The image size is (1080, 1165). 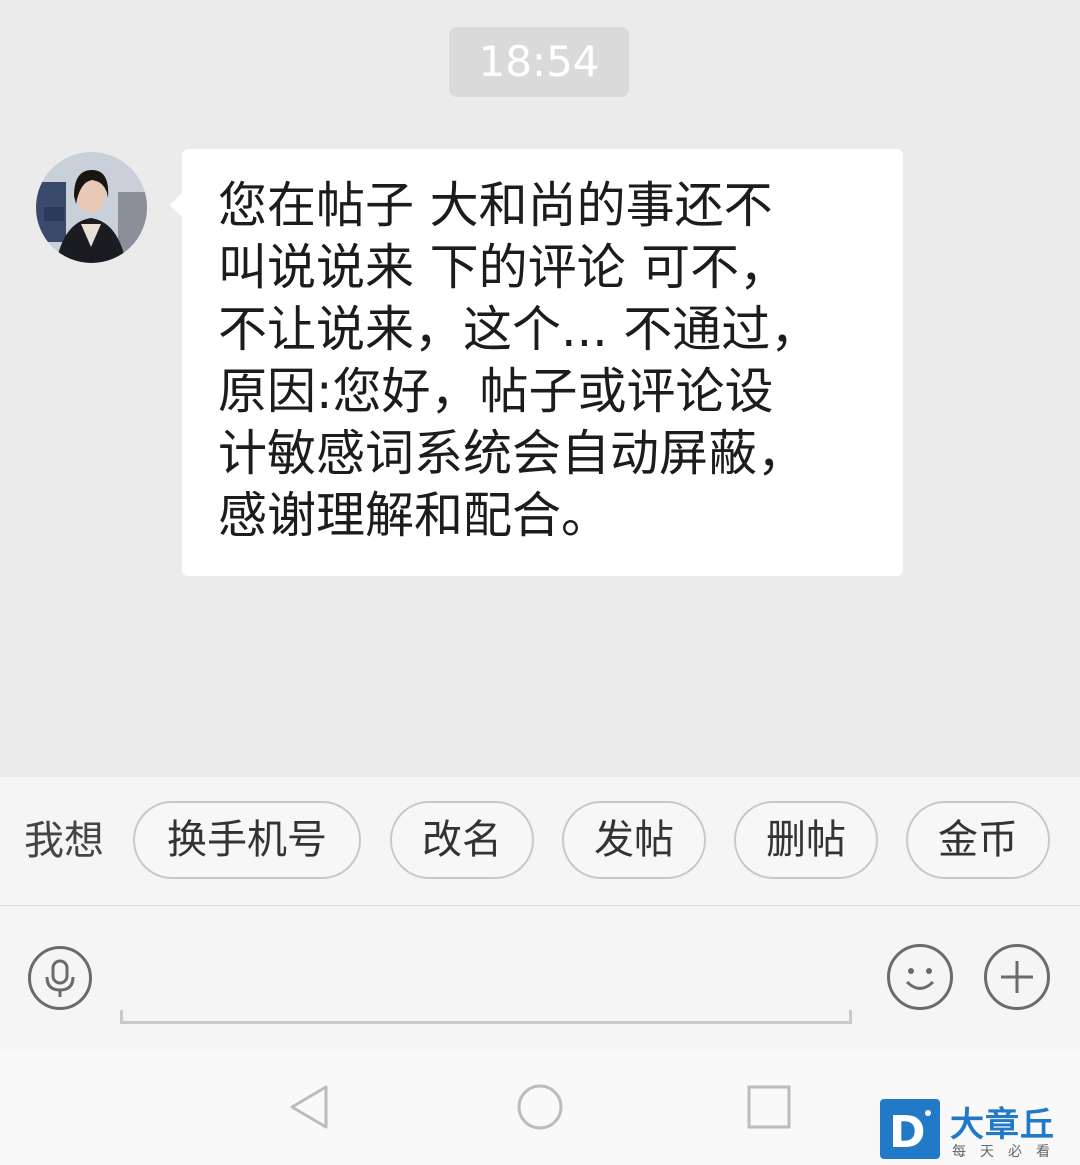 I want to click on home-icon, so click(x=540, y=1107).